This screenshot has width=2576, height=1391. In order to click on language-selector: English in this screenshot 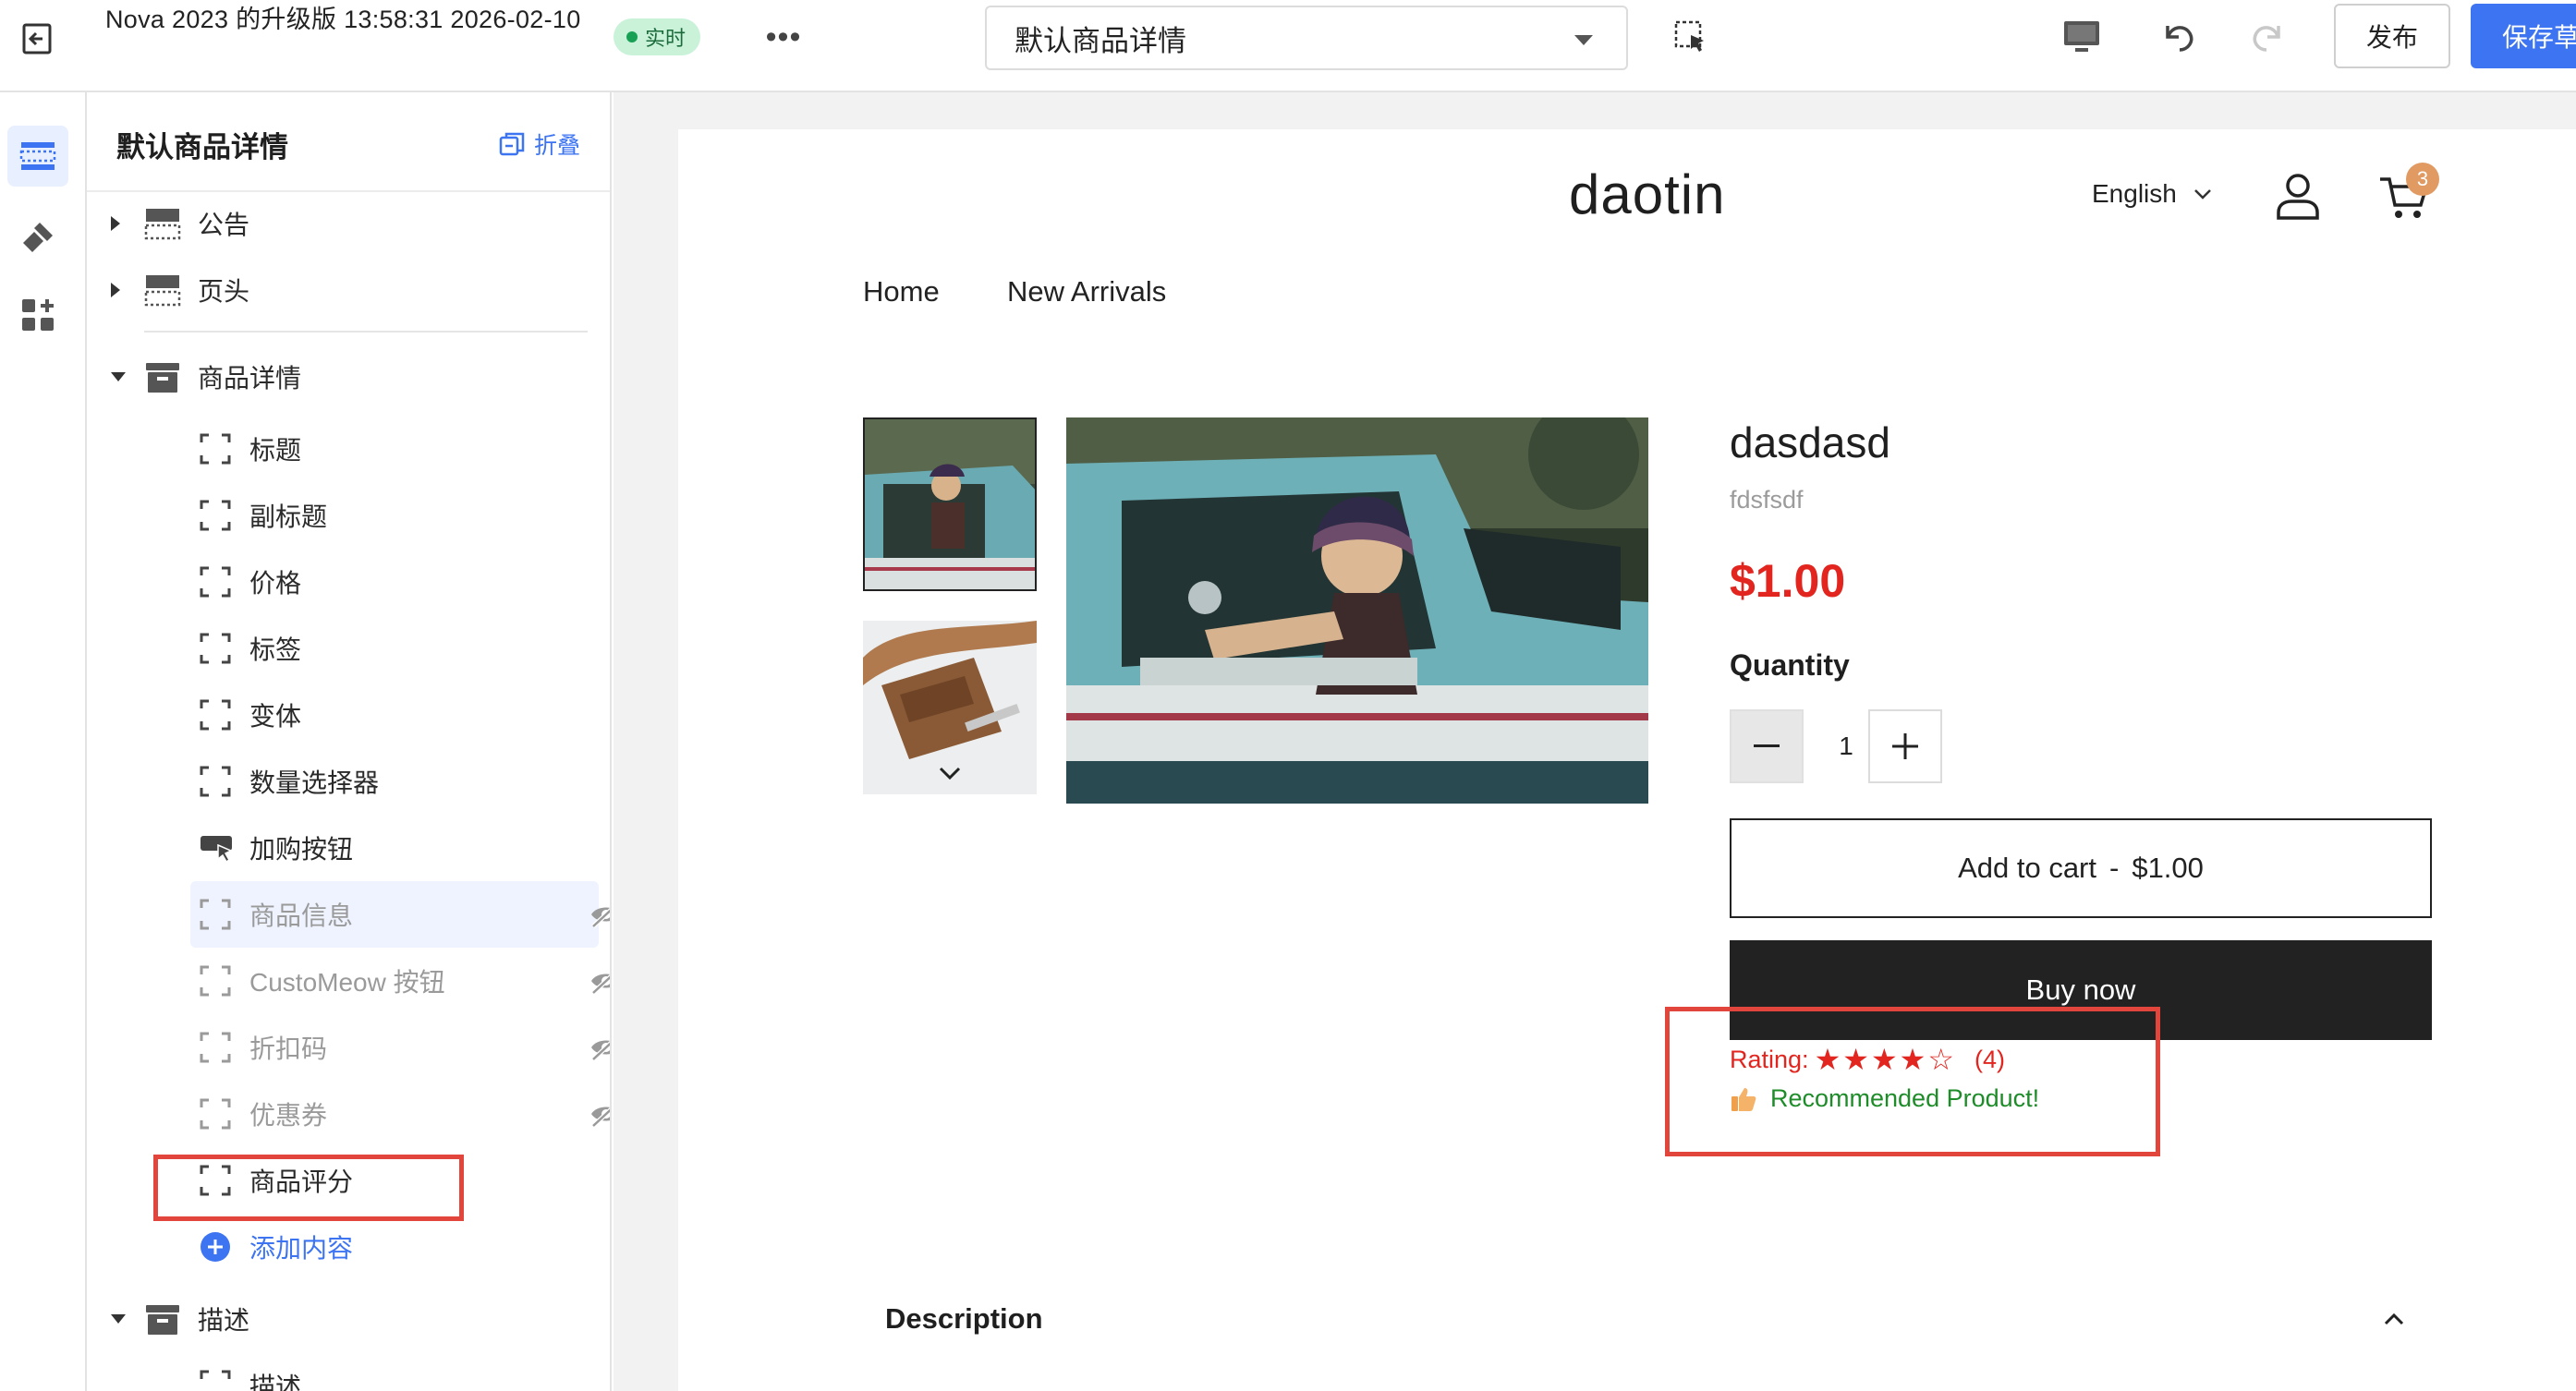, I will do `click(2152, 194)`.